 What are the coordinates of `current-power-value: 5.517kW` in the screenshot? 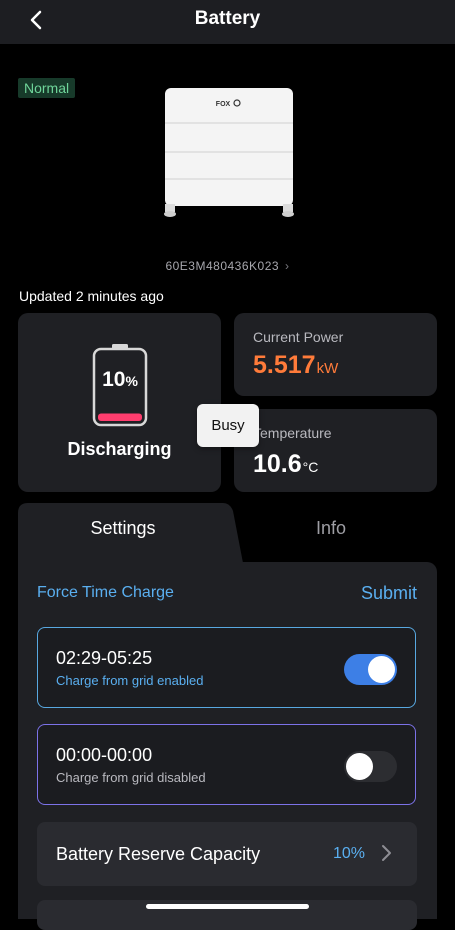 It's located at (296, 365).